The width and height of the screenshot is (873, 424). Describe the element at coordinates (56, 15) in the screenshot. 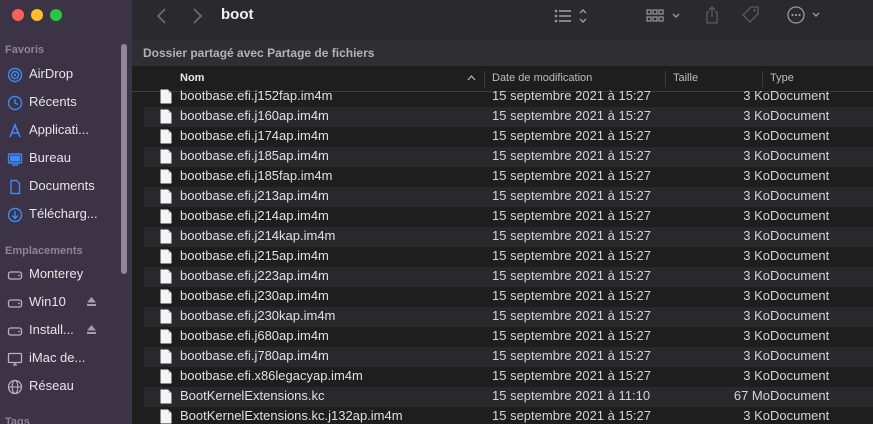

I see `zoom-window-button` at that location.